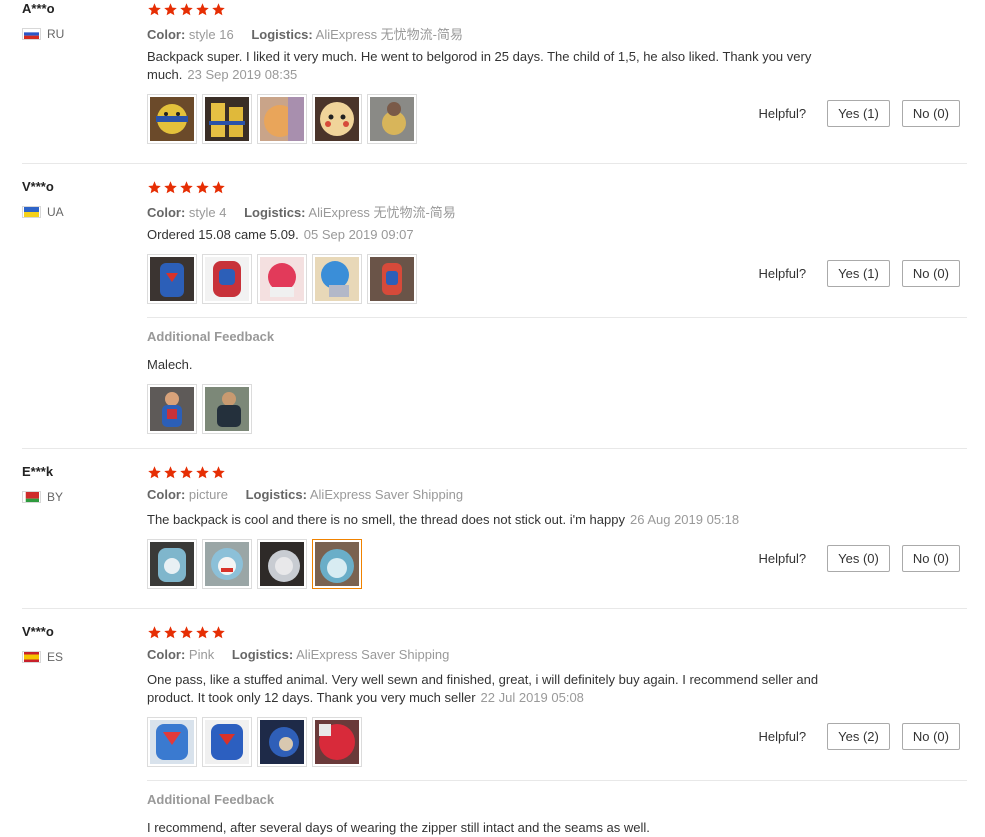 This screenshot has width=985, height=837. What do you see at coordinates (43, 212) in the screenshot?
I see `reviewer-country: UA` at bounding box center [43, 212].